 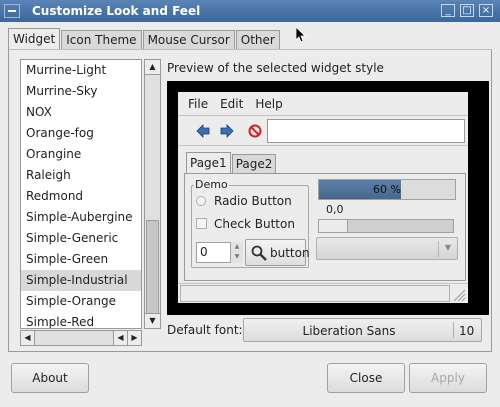 I want to click on scale-value: 0,0, so click(x=335, y=209).